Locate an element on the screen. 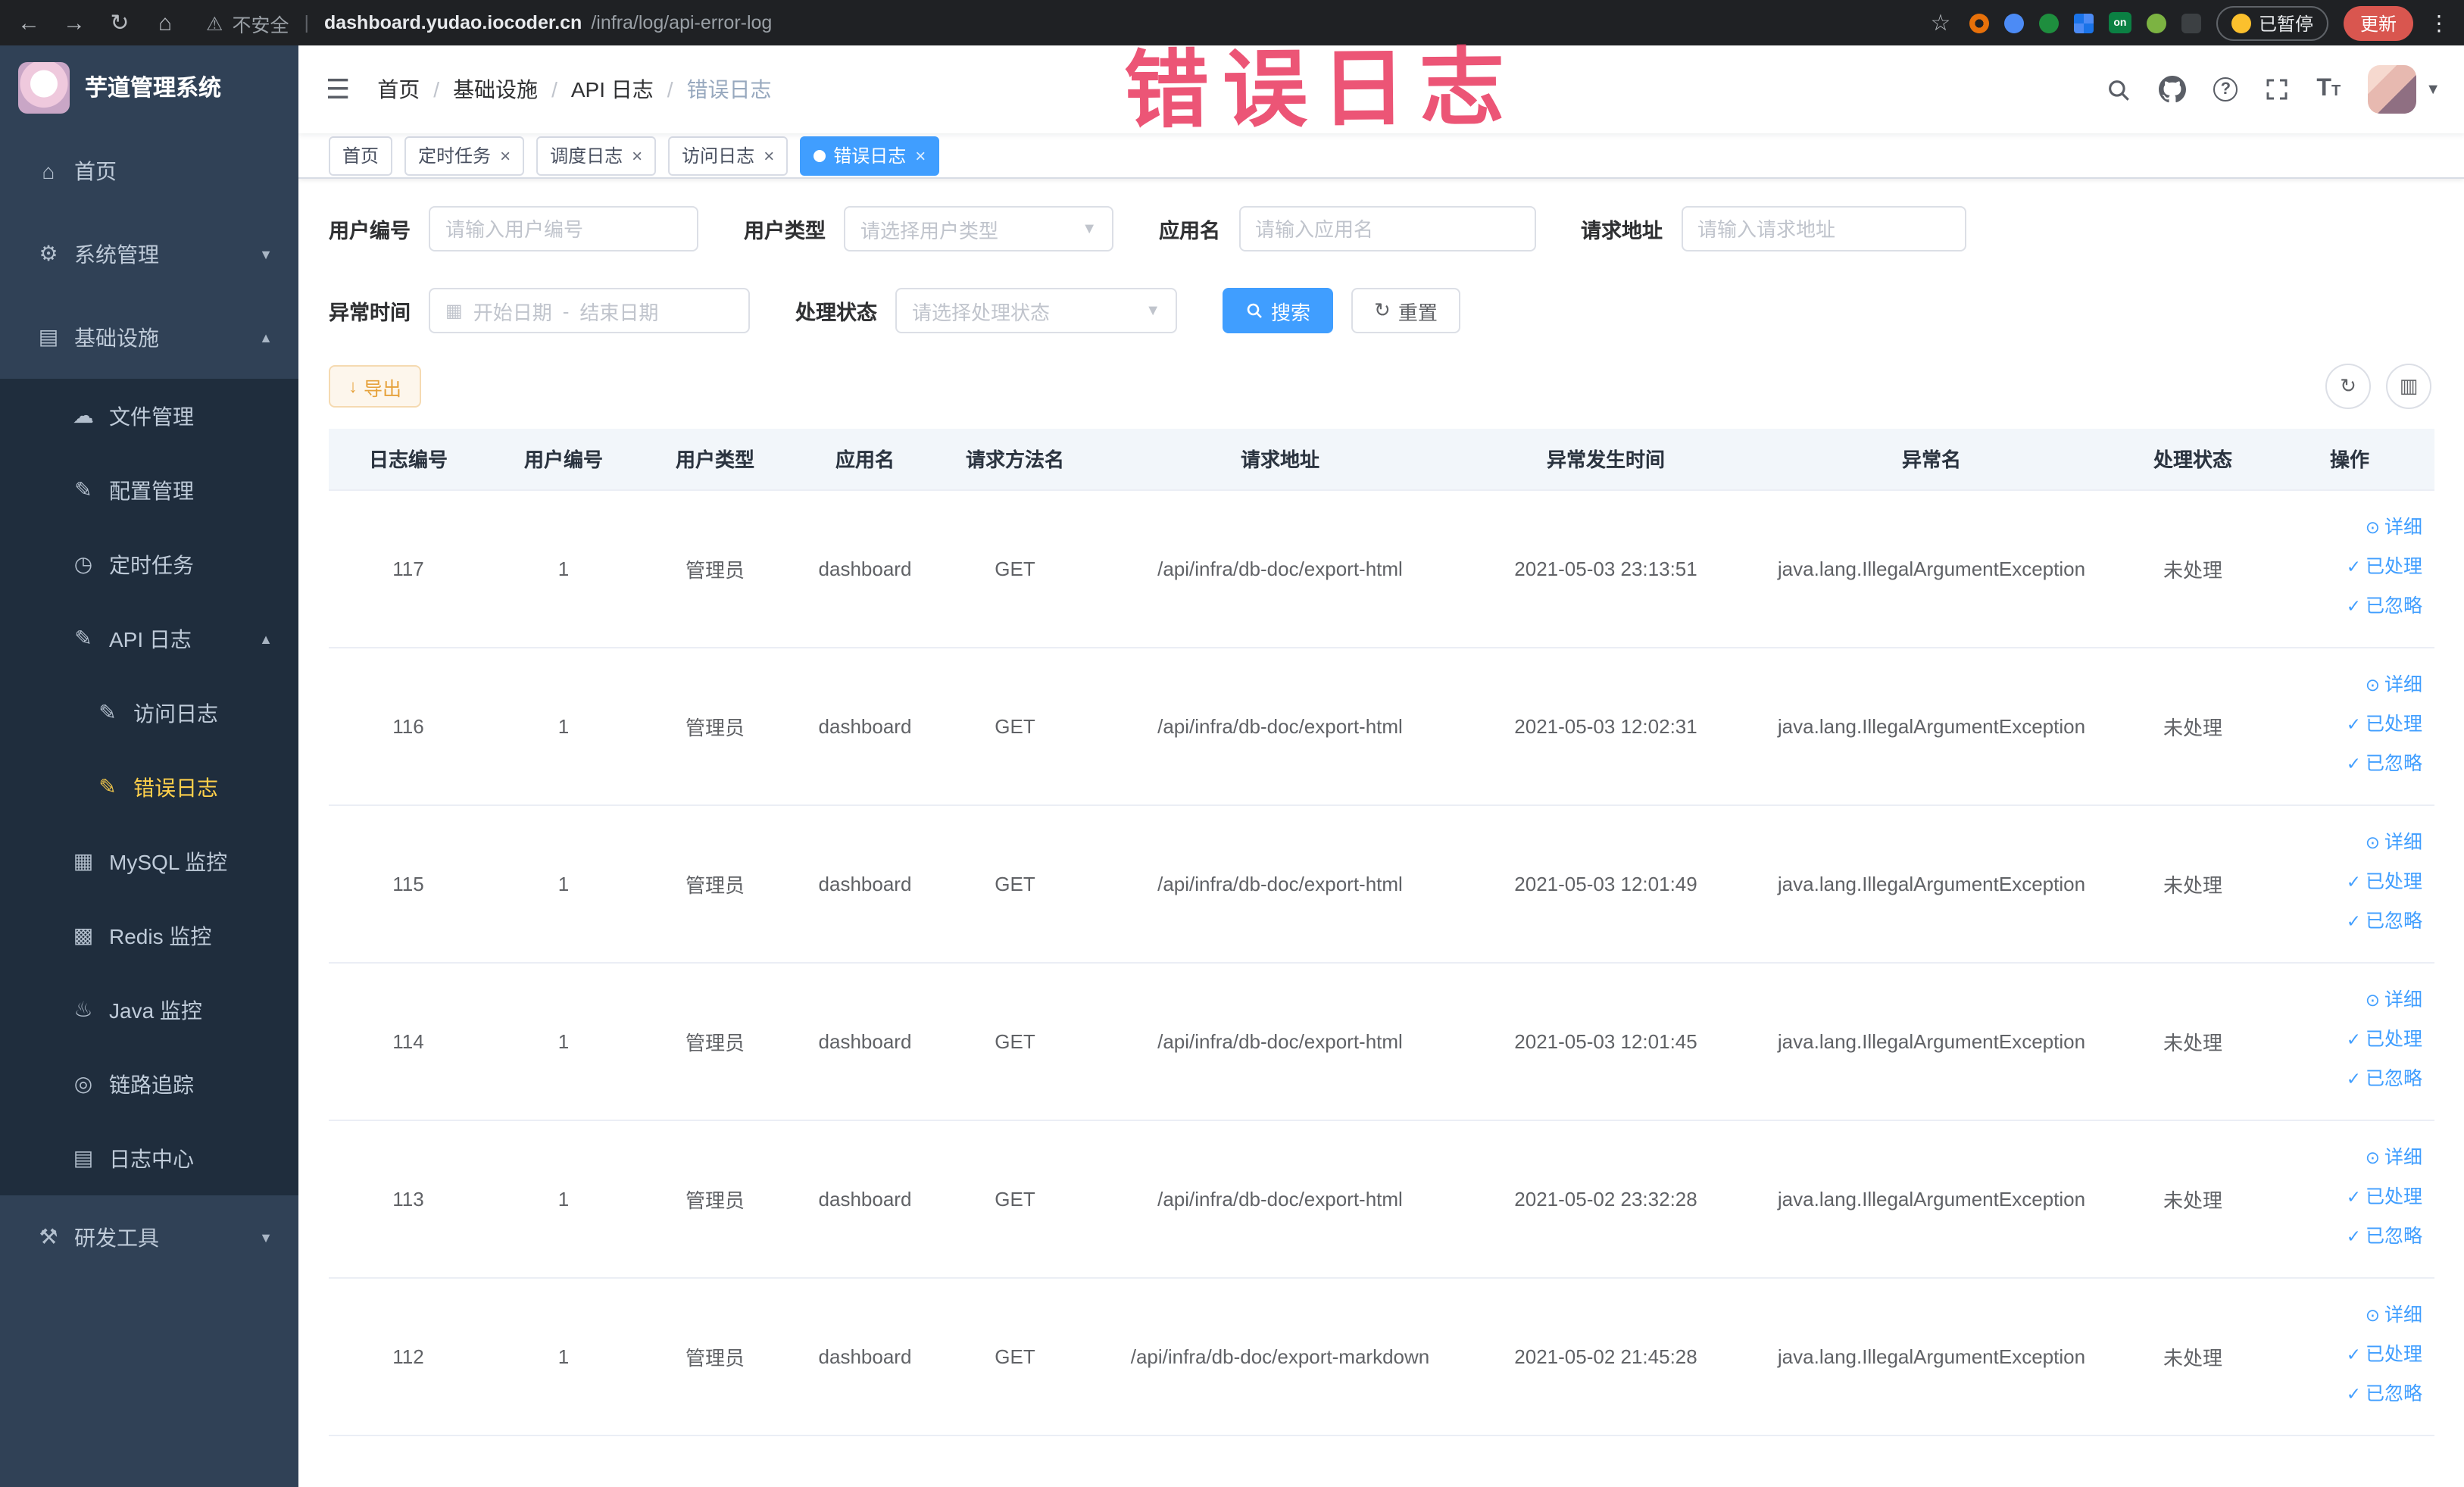 Image resolution: width=2464 pixels, height=1487 pixels. exception-time-range-picker: ▦ 开始日期 - 结束日期 is located at coordinates (589, 310).